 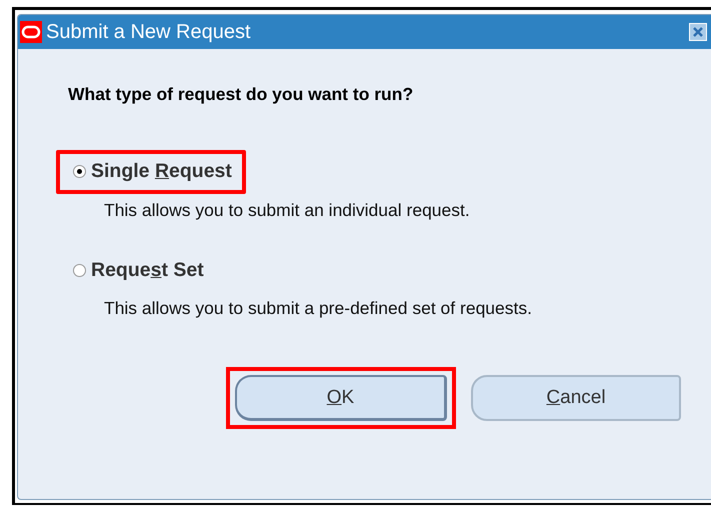 I want to click on window-title: Submit a New Request, so click(x=148, y=32).